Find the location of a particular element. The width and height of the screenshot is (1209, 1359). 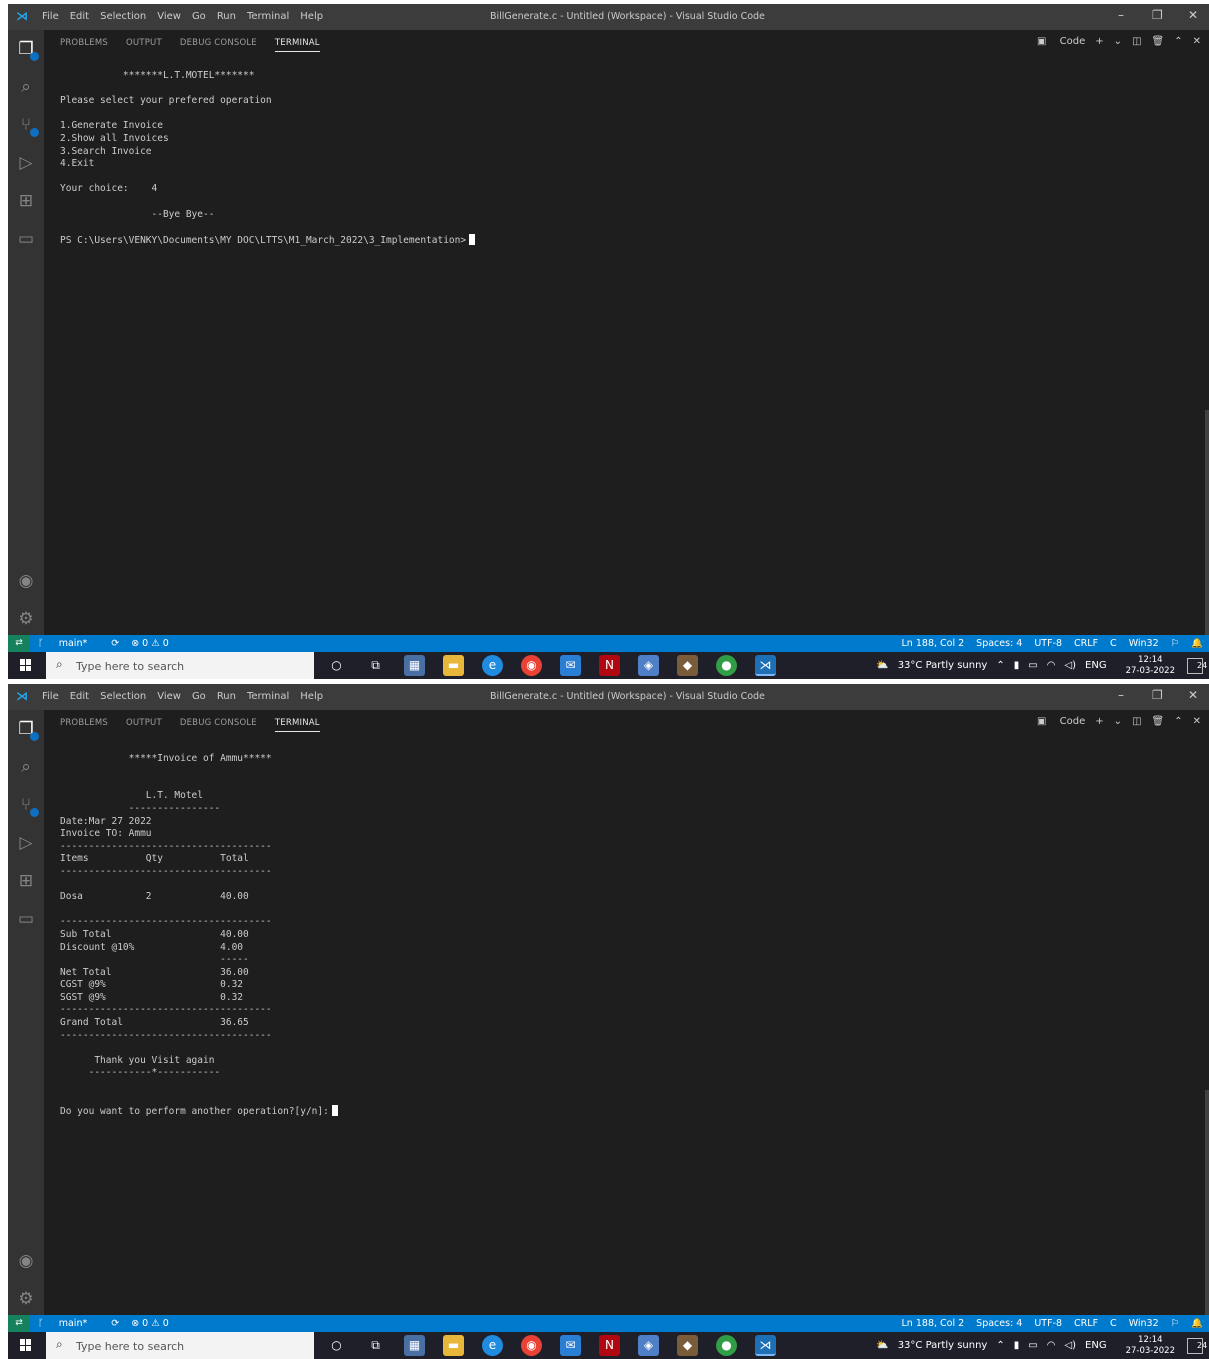

mail-app-icon: ✉ is located at coordinates (570, 665).